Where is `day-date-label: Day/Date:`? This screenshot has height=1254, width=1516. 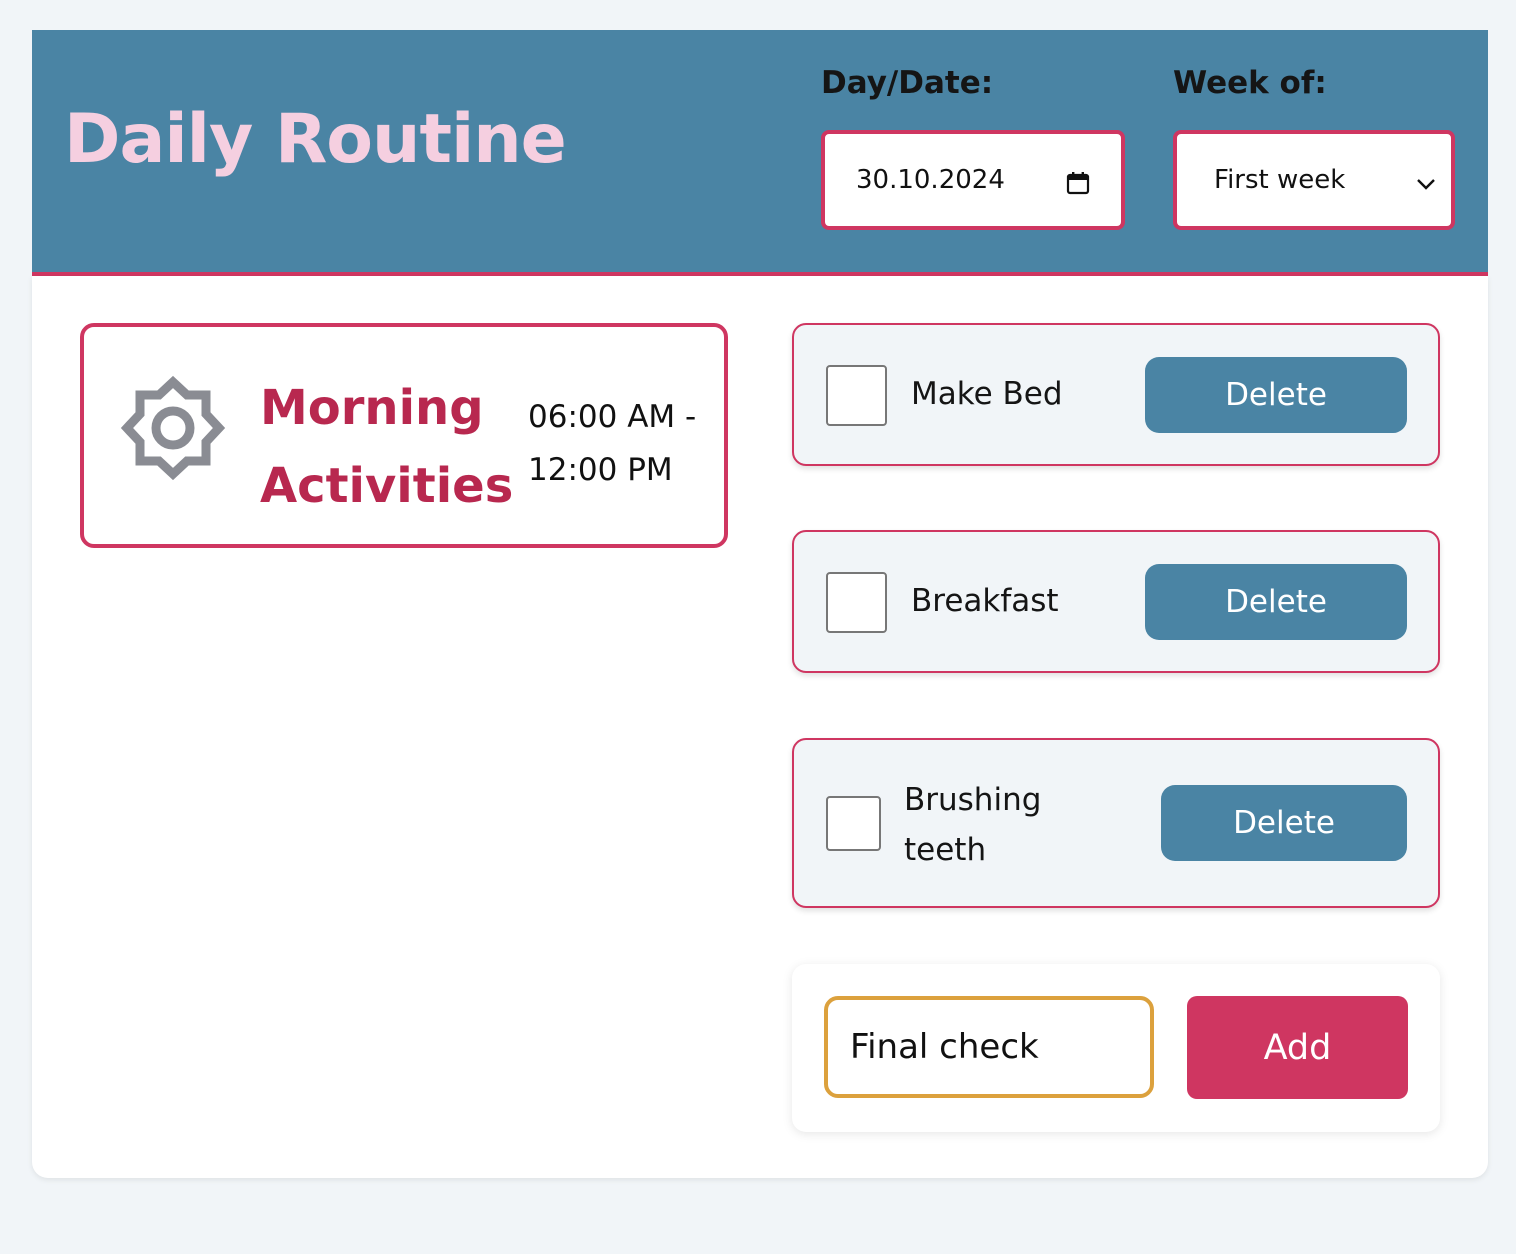 day-date-label: Day/Date: is located at coordinates (907, 83).